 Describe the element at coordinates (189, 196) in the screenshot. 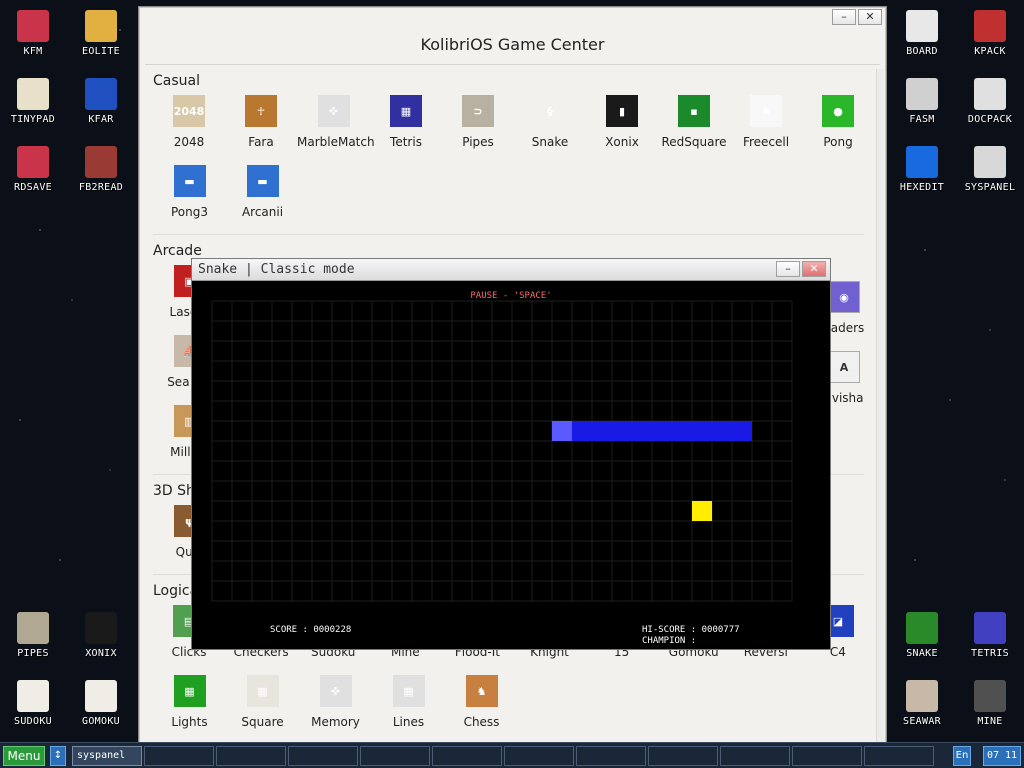

I see `game-pong3: ▬ Pong3` at that location.